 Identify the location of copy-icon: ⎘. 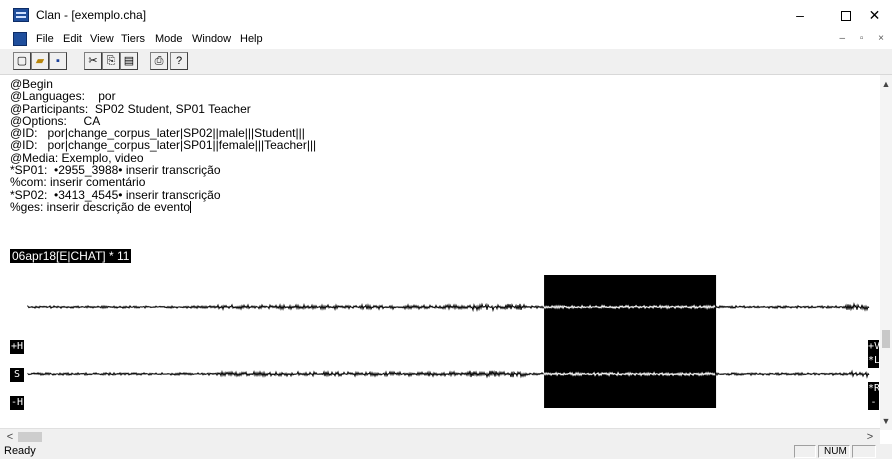
(111, 61).